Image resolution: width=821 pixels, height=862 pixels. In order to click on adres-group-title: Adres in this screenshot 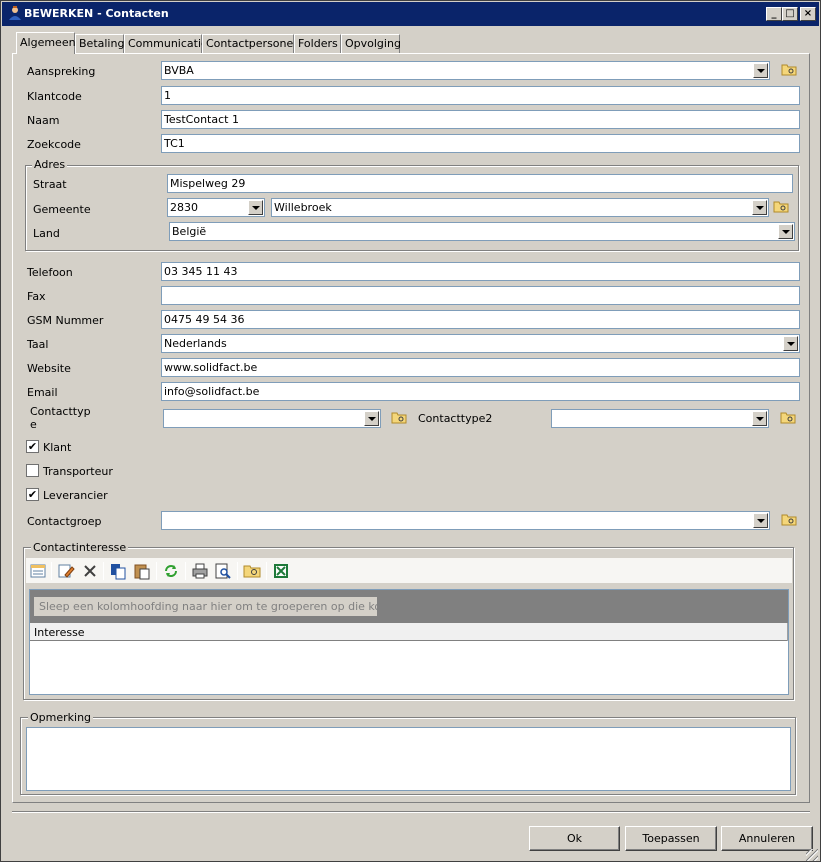, I will do `click(50, 164)`.